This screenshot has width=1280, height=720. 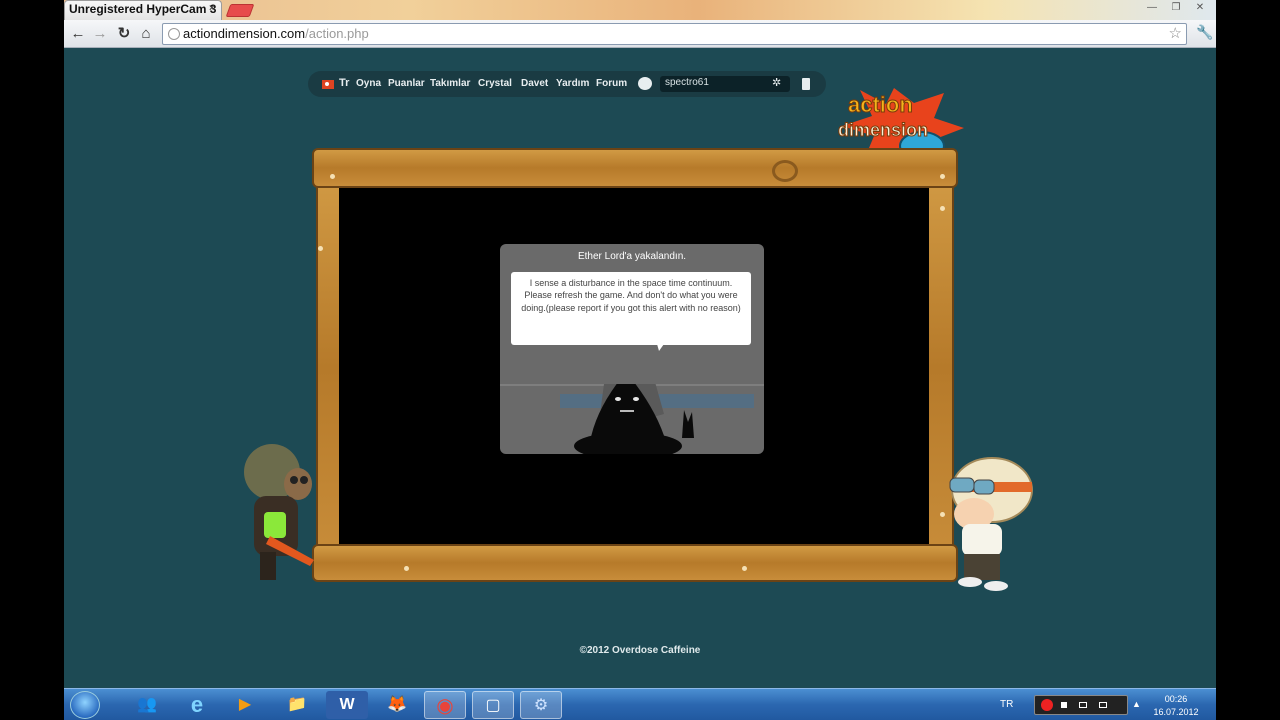 What do you see at coordinates (1047, 705) in the screenshot?
I see `record-icon` at bounding box center [1047, 705].